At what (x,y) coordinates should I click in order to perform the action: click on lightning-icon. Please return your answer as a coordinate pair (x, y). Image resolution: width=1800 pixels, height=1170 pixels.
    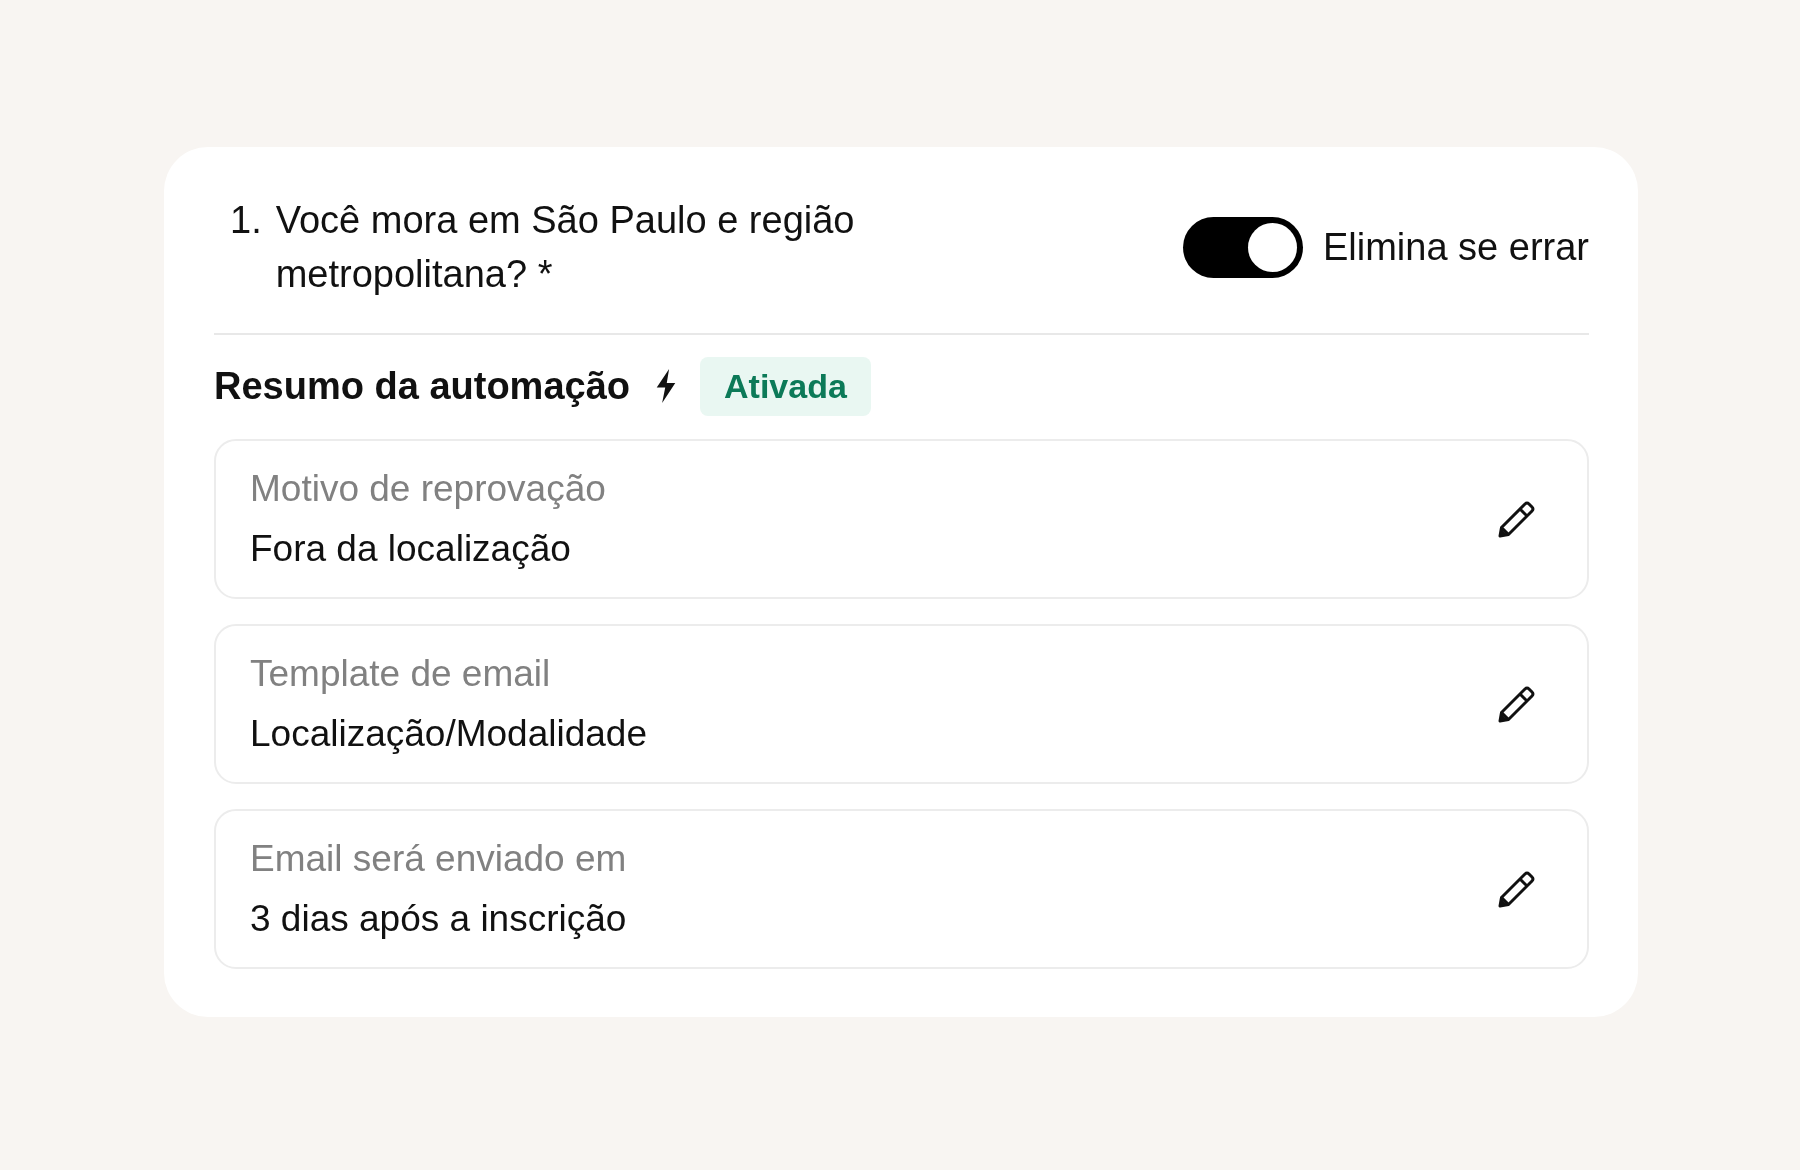
    Looking at the image, I should click on (666, 386).